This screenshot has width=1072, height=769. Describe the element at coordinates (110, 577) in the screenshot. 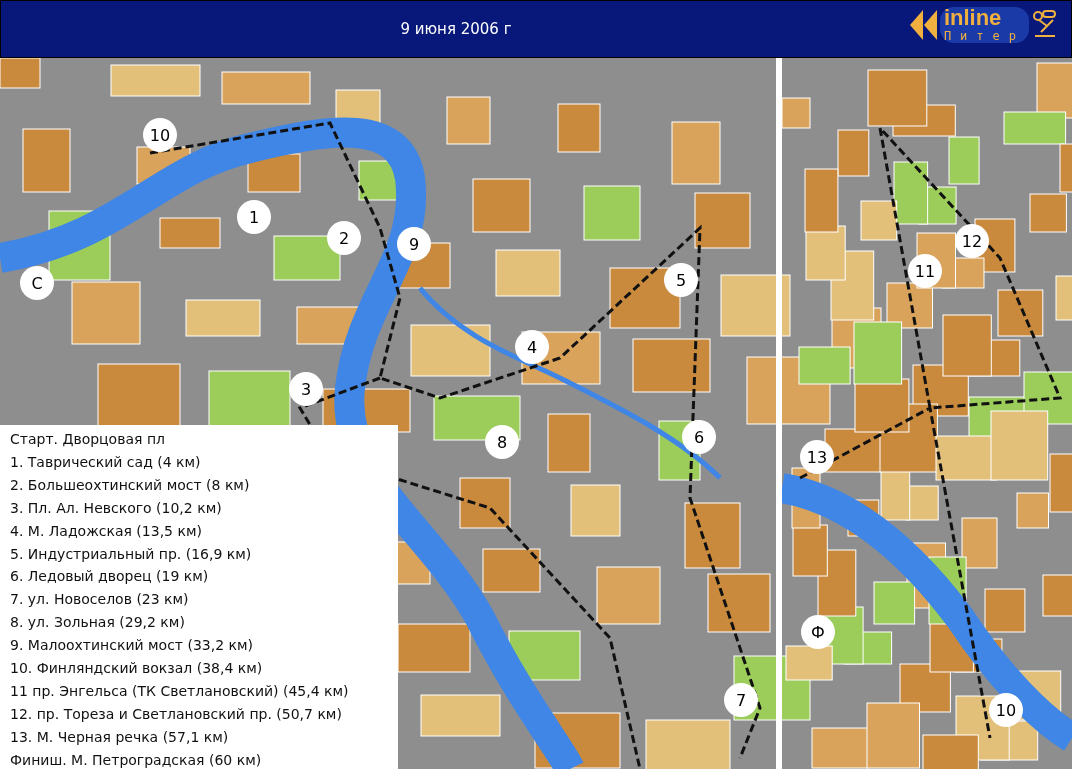

I see `legend-item: 6. Ледовый дворец (19 км)` at that location.